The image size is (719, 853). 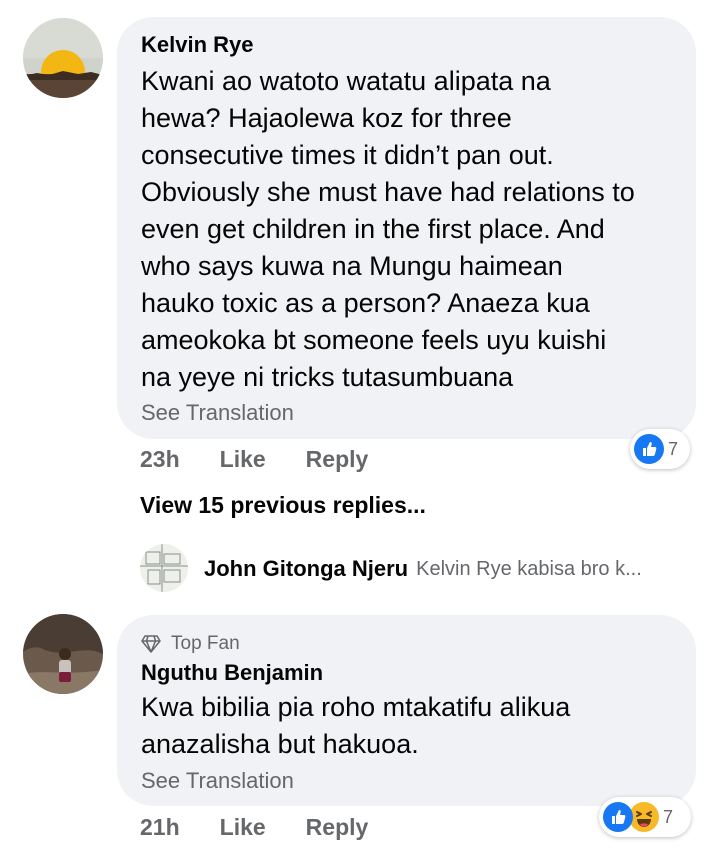 I want to click on haha-reaction-icon, so click(x=644, y=817).